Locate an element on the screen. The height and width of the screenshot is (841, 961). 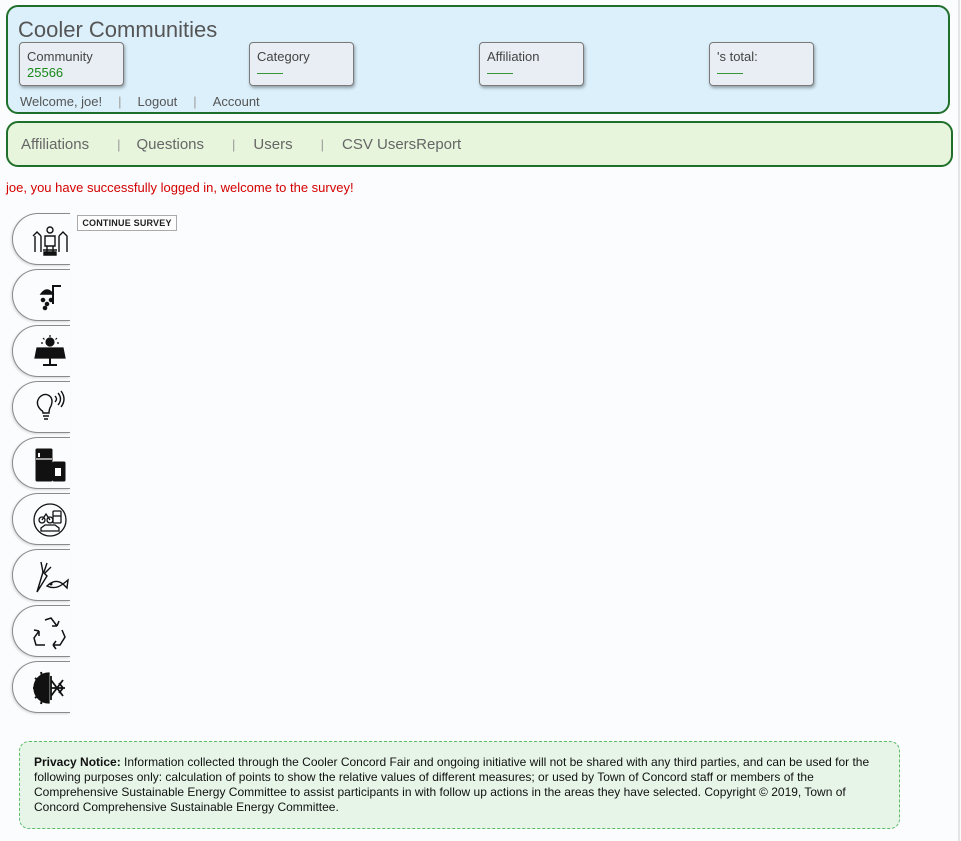
nav-item-questions: Questions is located at coordinates (170, 144).